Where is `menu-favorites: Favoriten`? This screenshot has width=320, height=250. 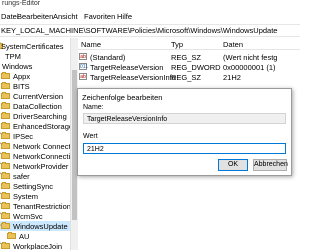
menu-favorites: Favoriten is located at coordinates (99, 16).